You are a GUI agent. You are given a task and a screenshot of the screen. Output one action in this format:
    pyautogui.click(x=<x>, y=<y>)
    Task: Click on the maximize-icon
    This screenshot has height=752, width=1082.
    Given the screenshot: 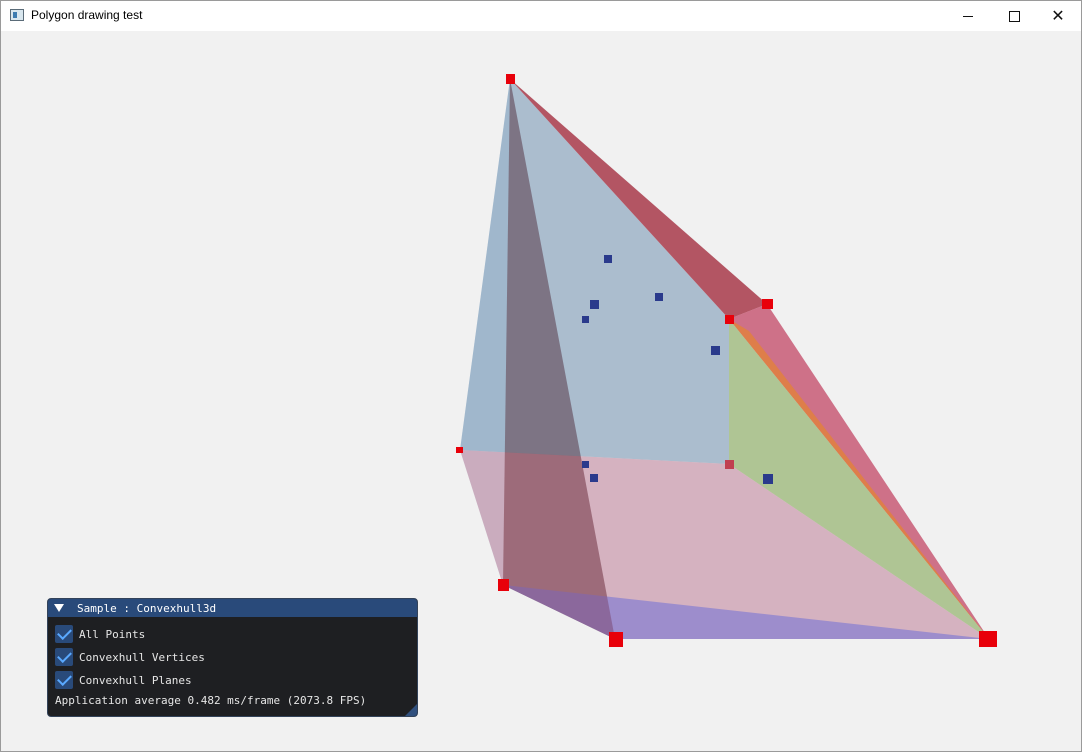 What is the action you would take?
    pyautogui.click(x=1014, y=16)
    